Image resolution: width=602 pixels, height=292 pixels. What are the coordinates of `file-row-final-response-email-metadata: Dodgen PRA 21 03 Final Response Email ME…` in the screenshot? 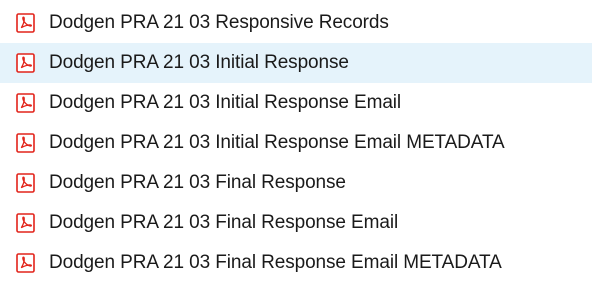 It's located at (301, 263).